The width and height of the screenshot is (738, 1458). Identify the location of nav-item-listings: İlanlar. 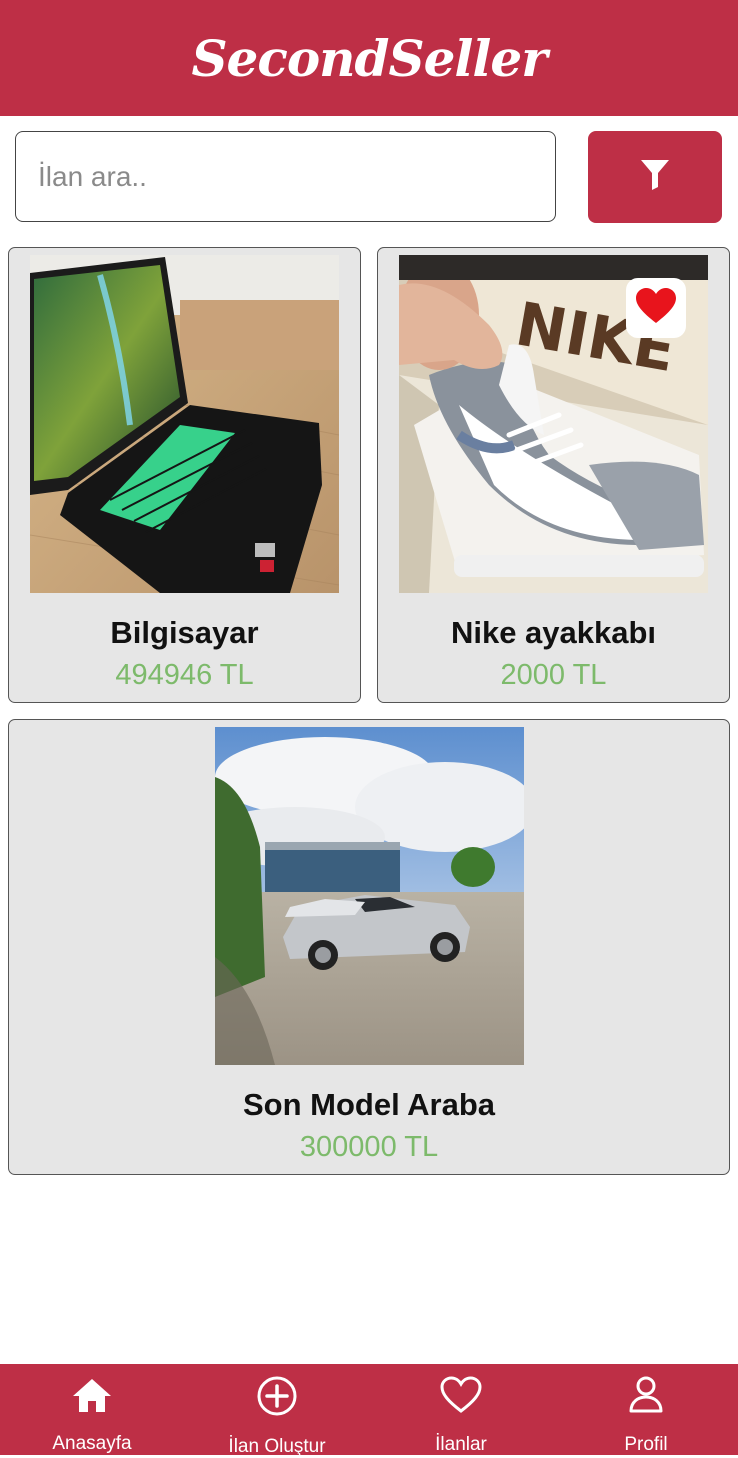
(461, 1409).